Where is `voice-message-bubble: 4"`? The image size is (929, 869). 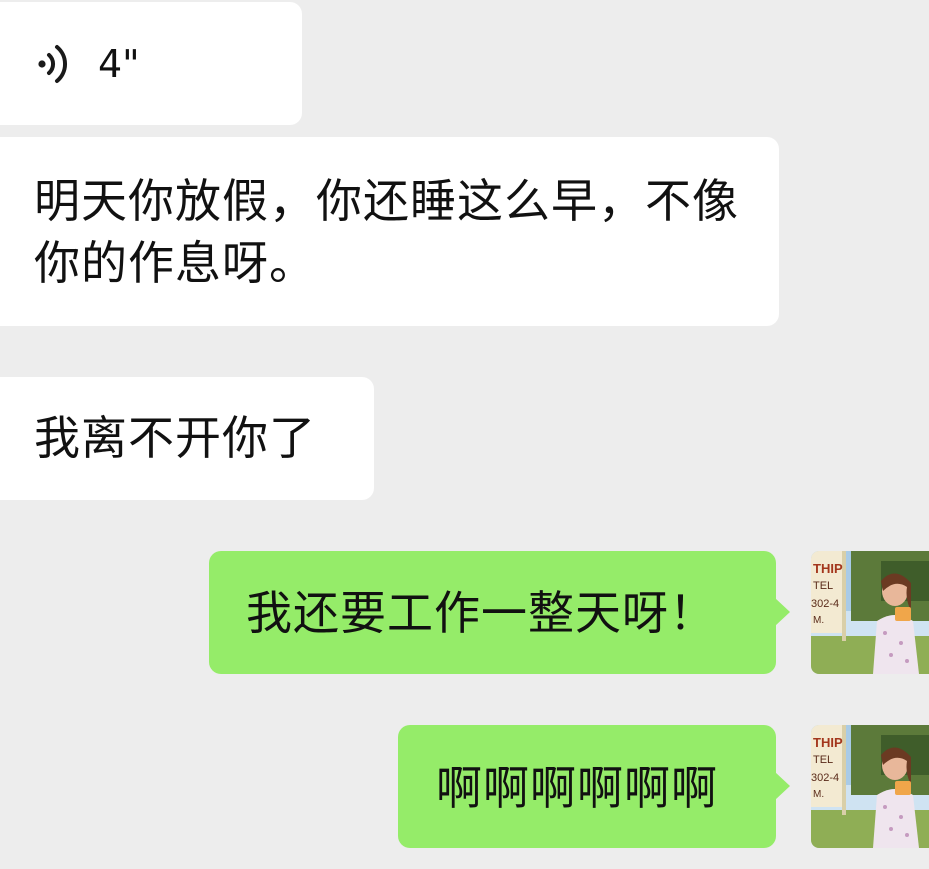 voice-message-bubble: 4" is located at coordinates (151, 63).